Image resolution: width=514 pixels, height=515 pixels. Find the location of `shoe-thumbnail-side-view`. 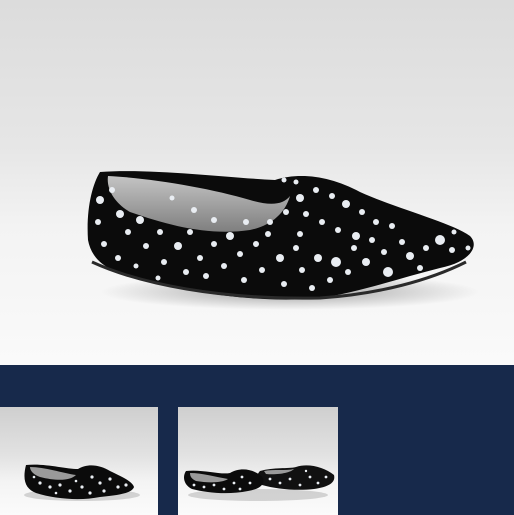

shoe-thumbnail-side-view is located at coordinates (82, 482).